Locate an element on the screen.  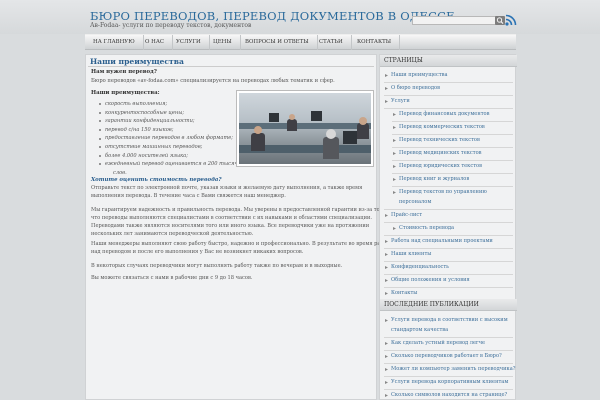
sidebar-item-projects: Работа над специальными проектами is located at coordinates (442, 241).